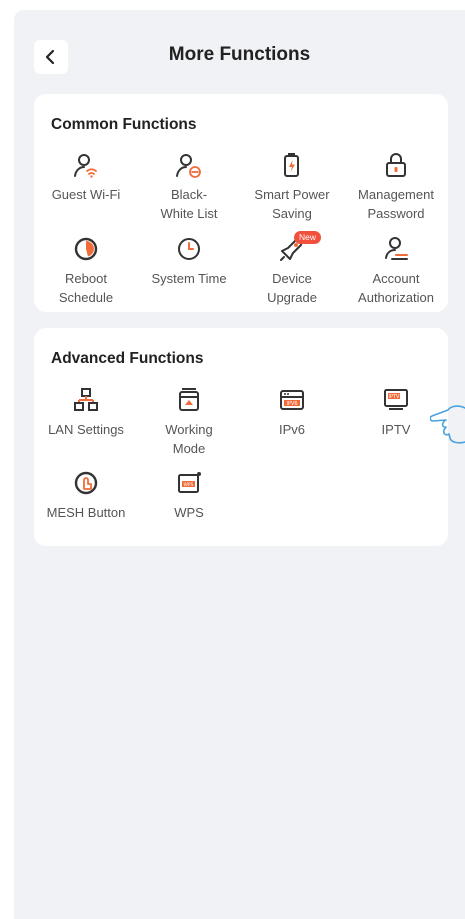 This screenshot has width=465, height=919. Describe the element at coordinates (85, 166) in the screenshot. I see `guest-wifi-icon` at that location.